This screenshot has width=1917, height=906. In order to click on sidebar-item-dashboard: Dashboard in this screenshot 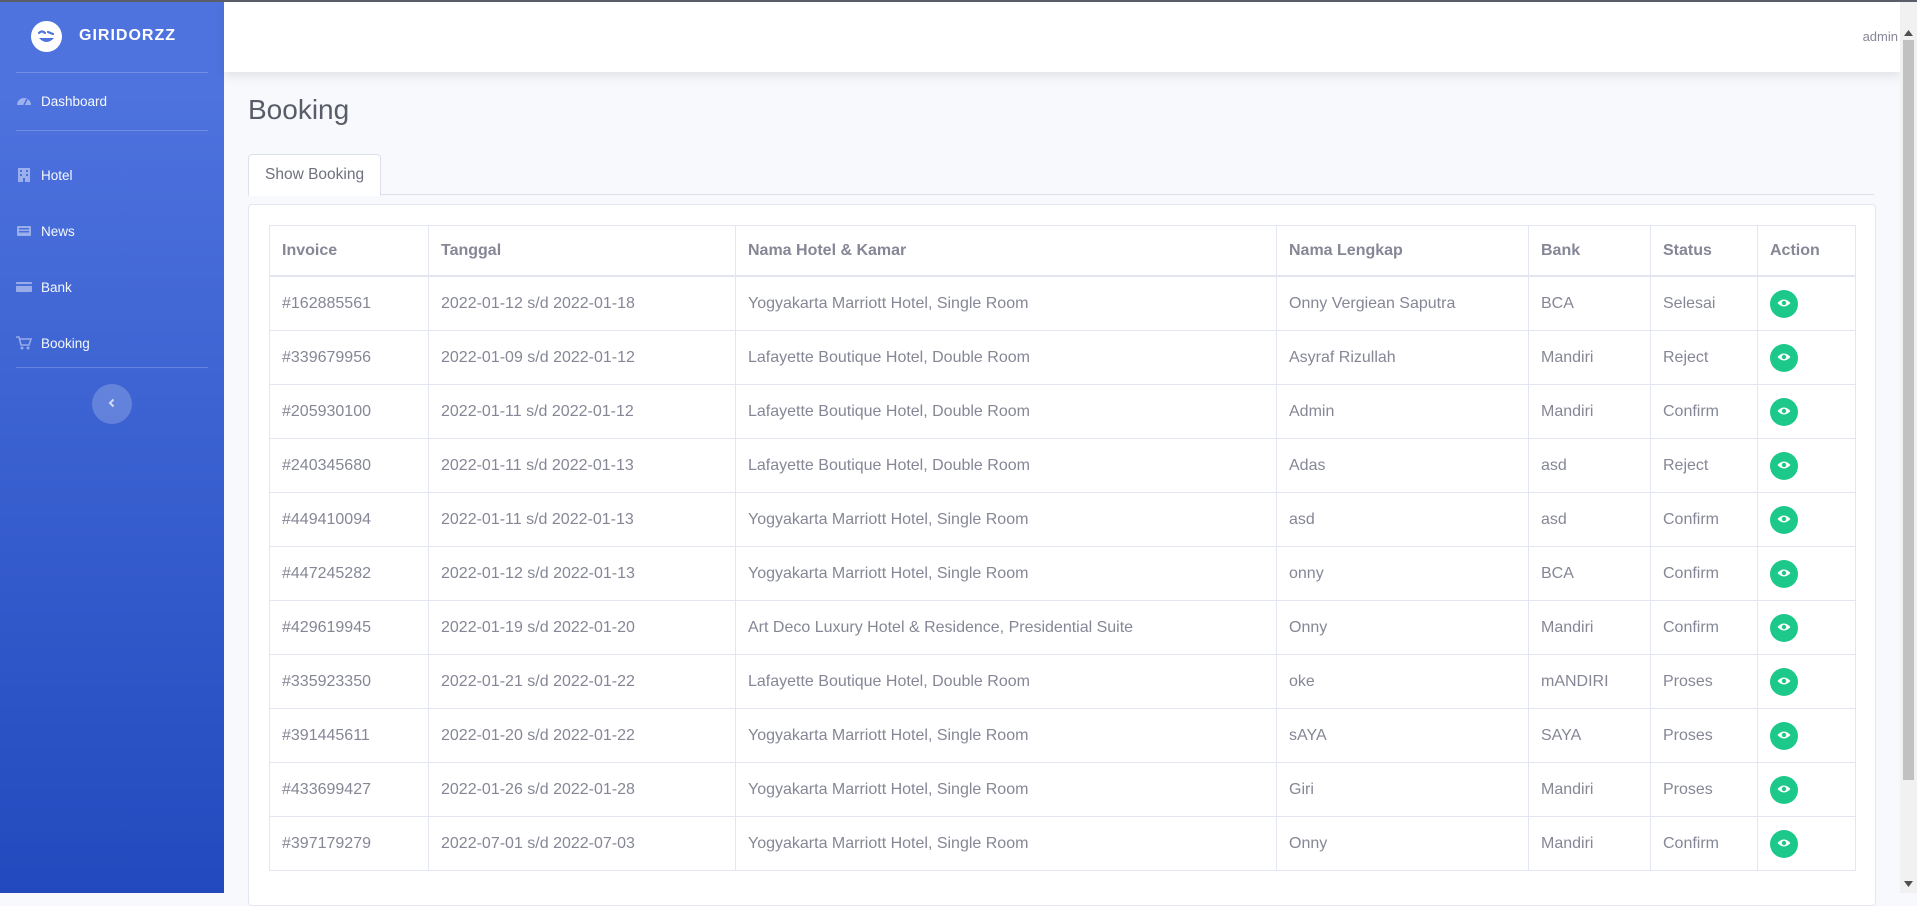, I will do `click(112, 101)`.